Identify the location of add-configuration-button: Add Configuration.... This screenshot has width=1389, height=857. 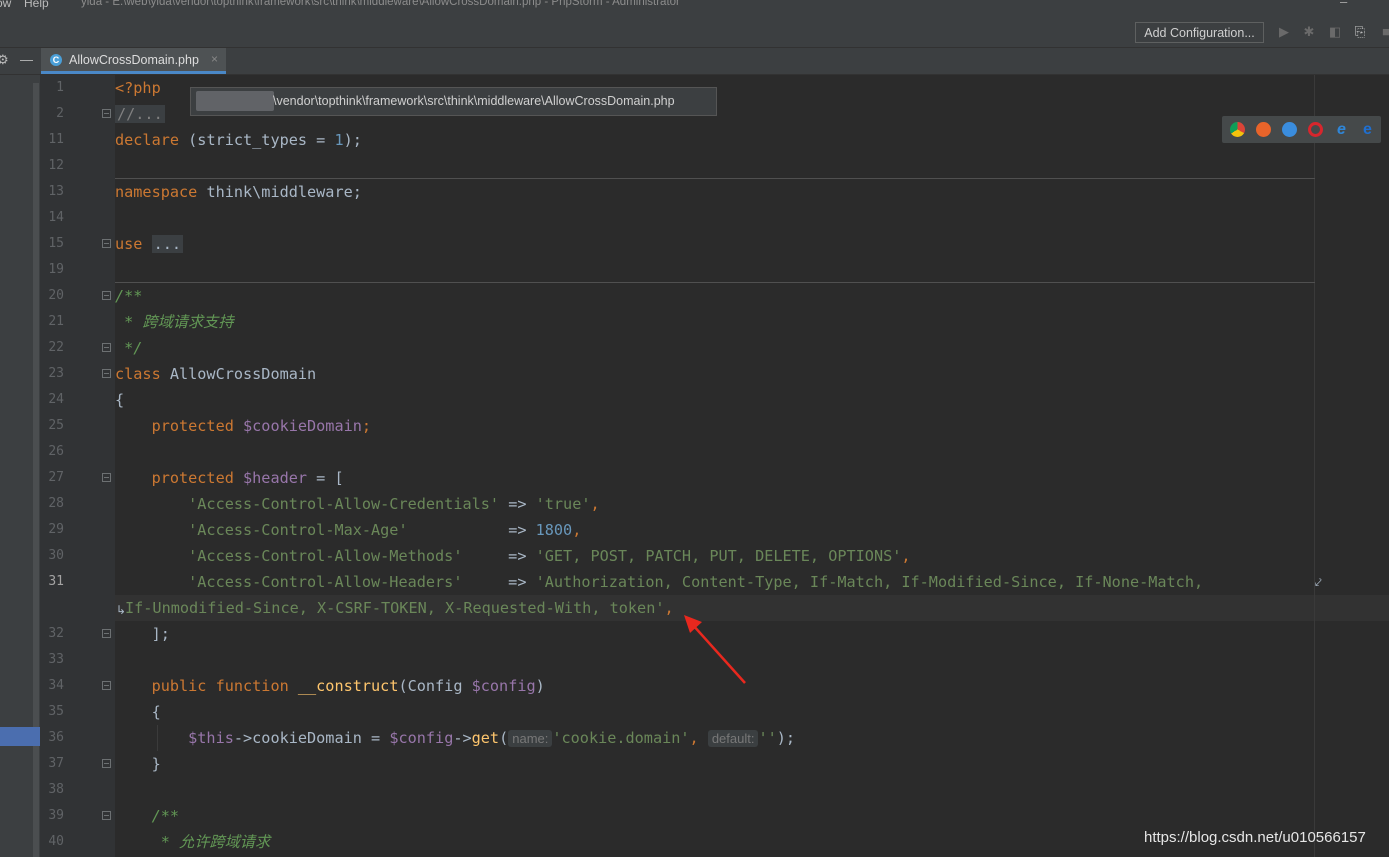
(1199, 32).